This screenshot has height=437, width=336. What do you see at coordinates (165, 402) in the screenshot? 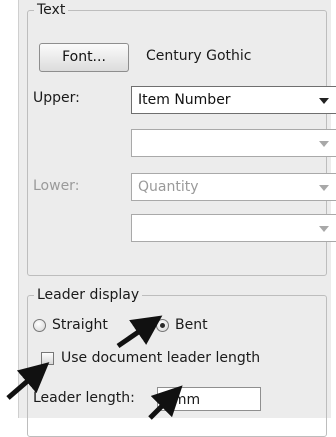
I see `arrow-to-length-input` at bounding box center [165, 402].